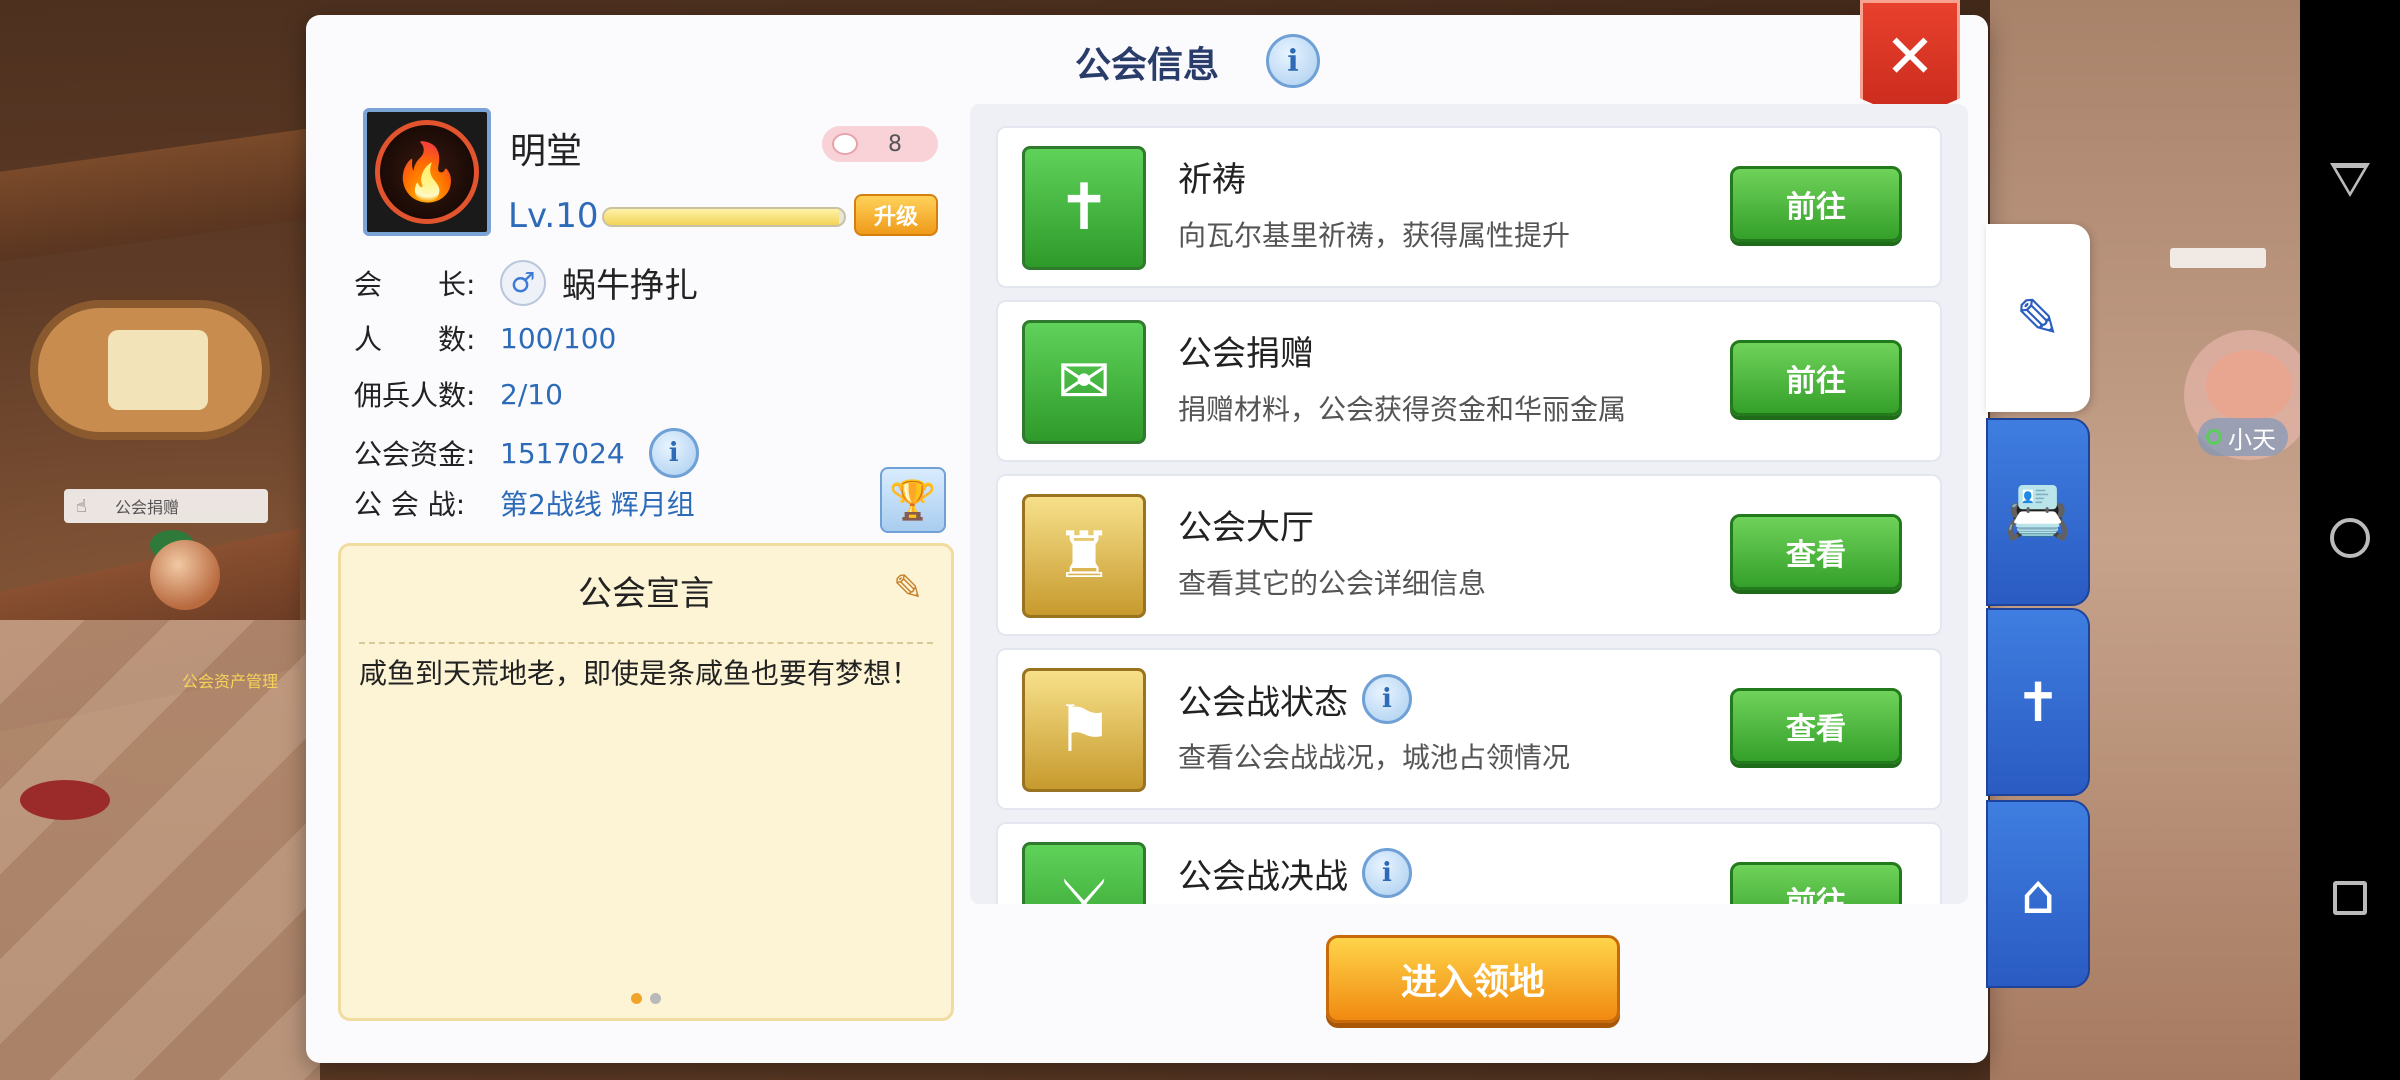 This screenshot has height=1080, width=2400. Describe the element at coordinates (845, 144) in the screenshot. I see `sheep-icon` at that location.